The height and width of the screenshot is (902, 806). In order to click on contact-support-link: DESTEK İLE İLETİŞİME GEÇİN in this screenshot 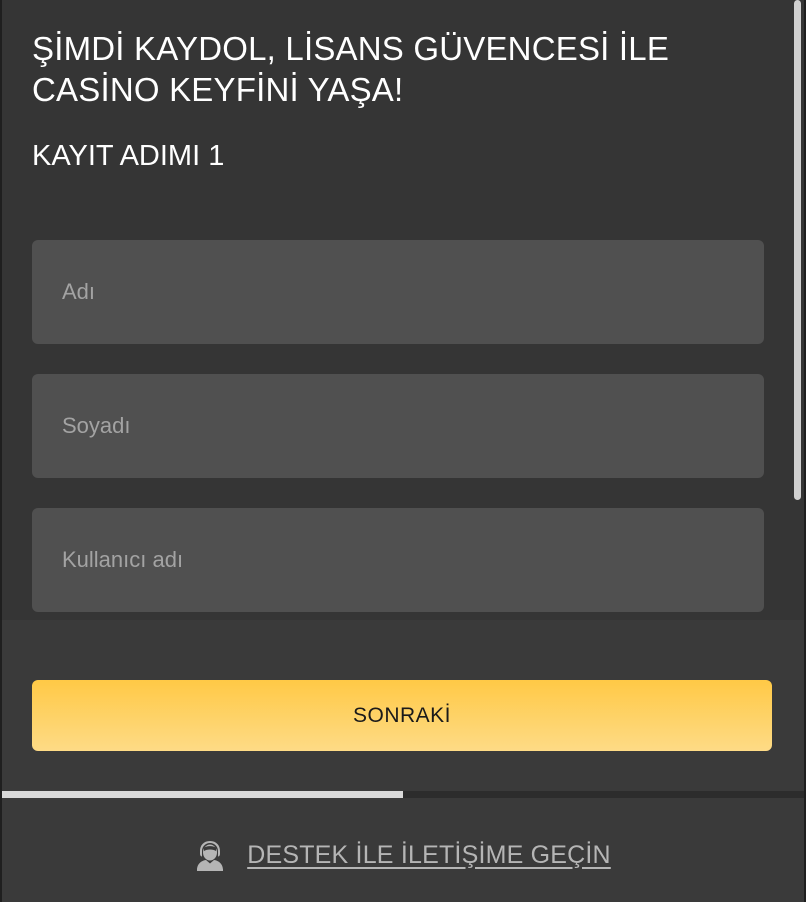, I will do `click(403, 855)`.